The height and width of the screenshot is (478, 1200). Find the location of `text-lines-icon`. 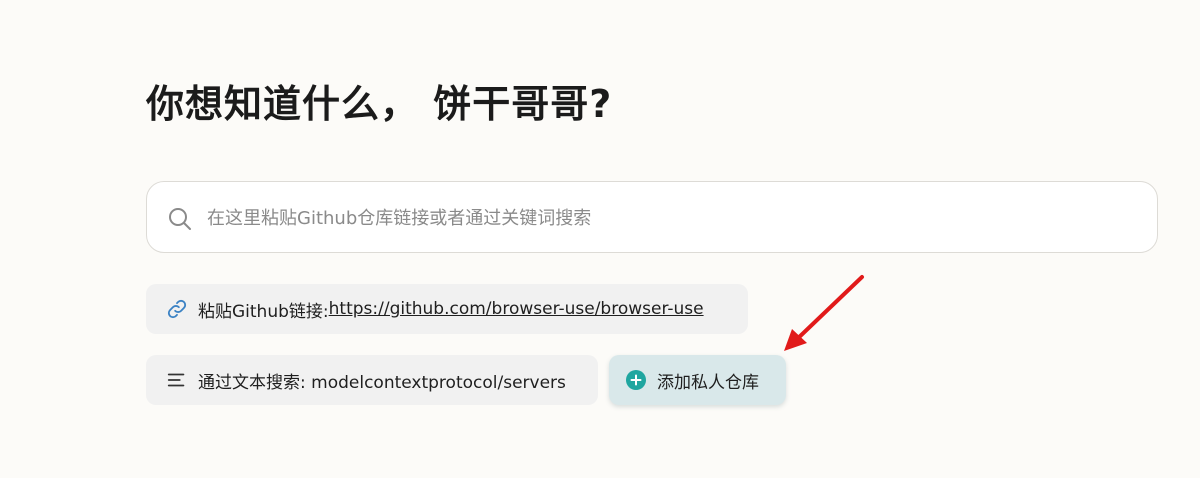

text-lines-icon is located at coordinates (176, 380).